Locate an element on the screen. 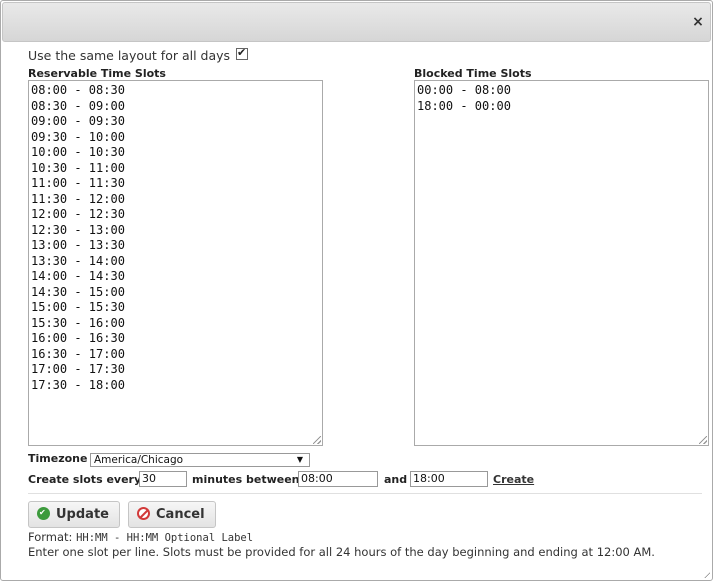 The height and width of the screenshot is (581, 713). time-slot-line: 17:30 - 18:00 is located at coordinates (78, 384).